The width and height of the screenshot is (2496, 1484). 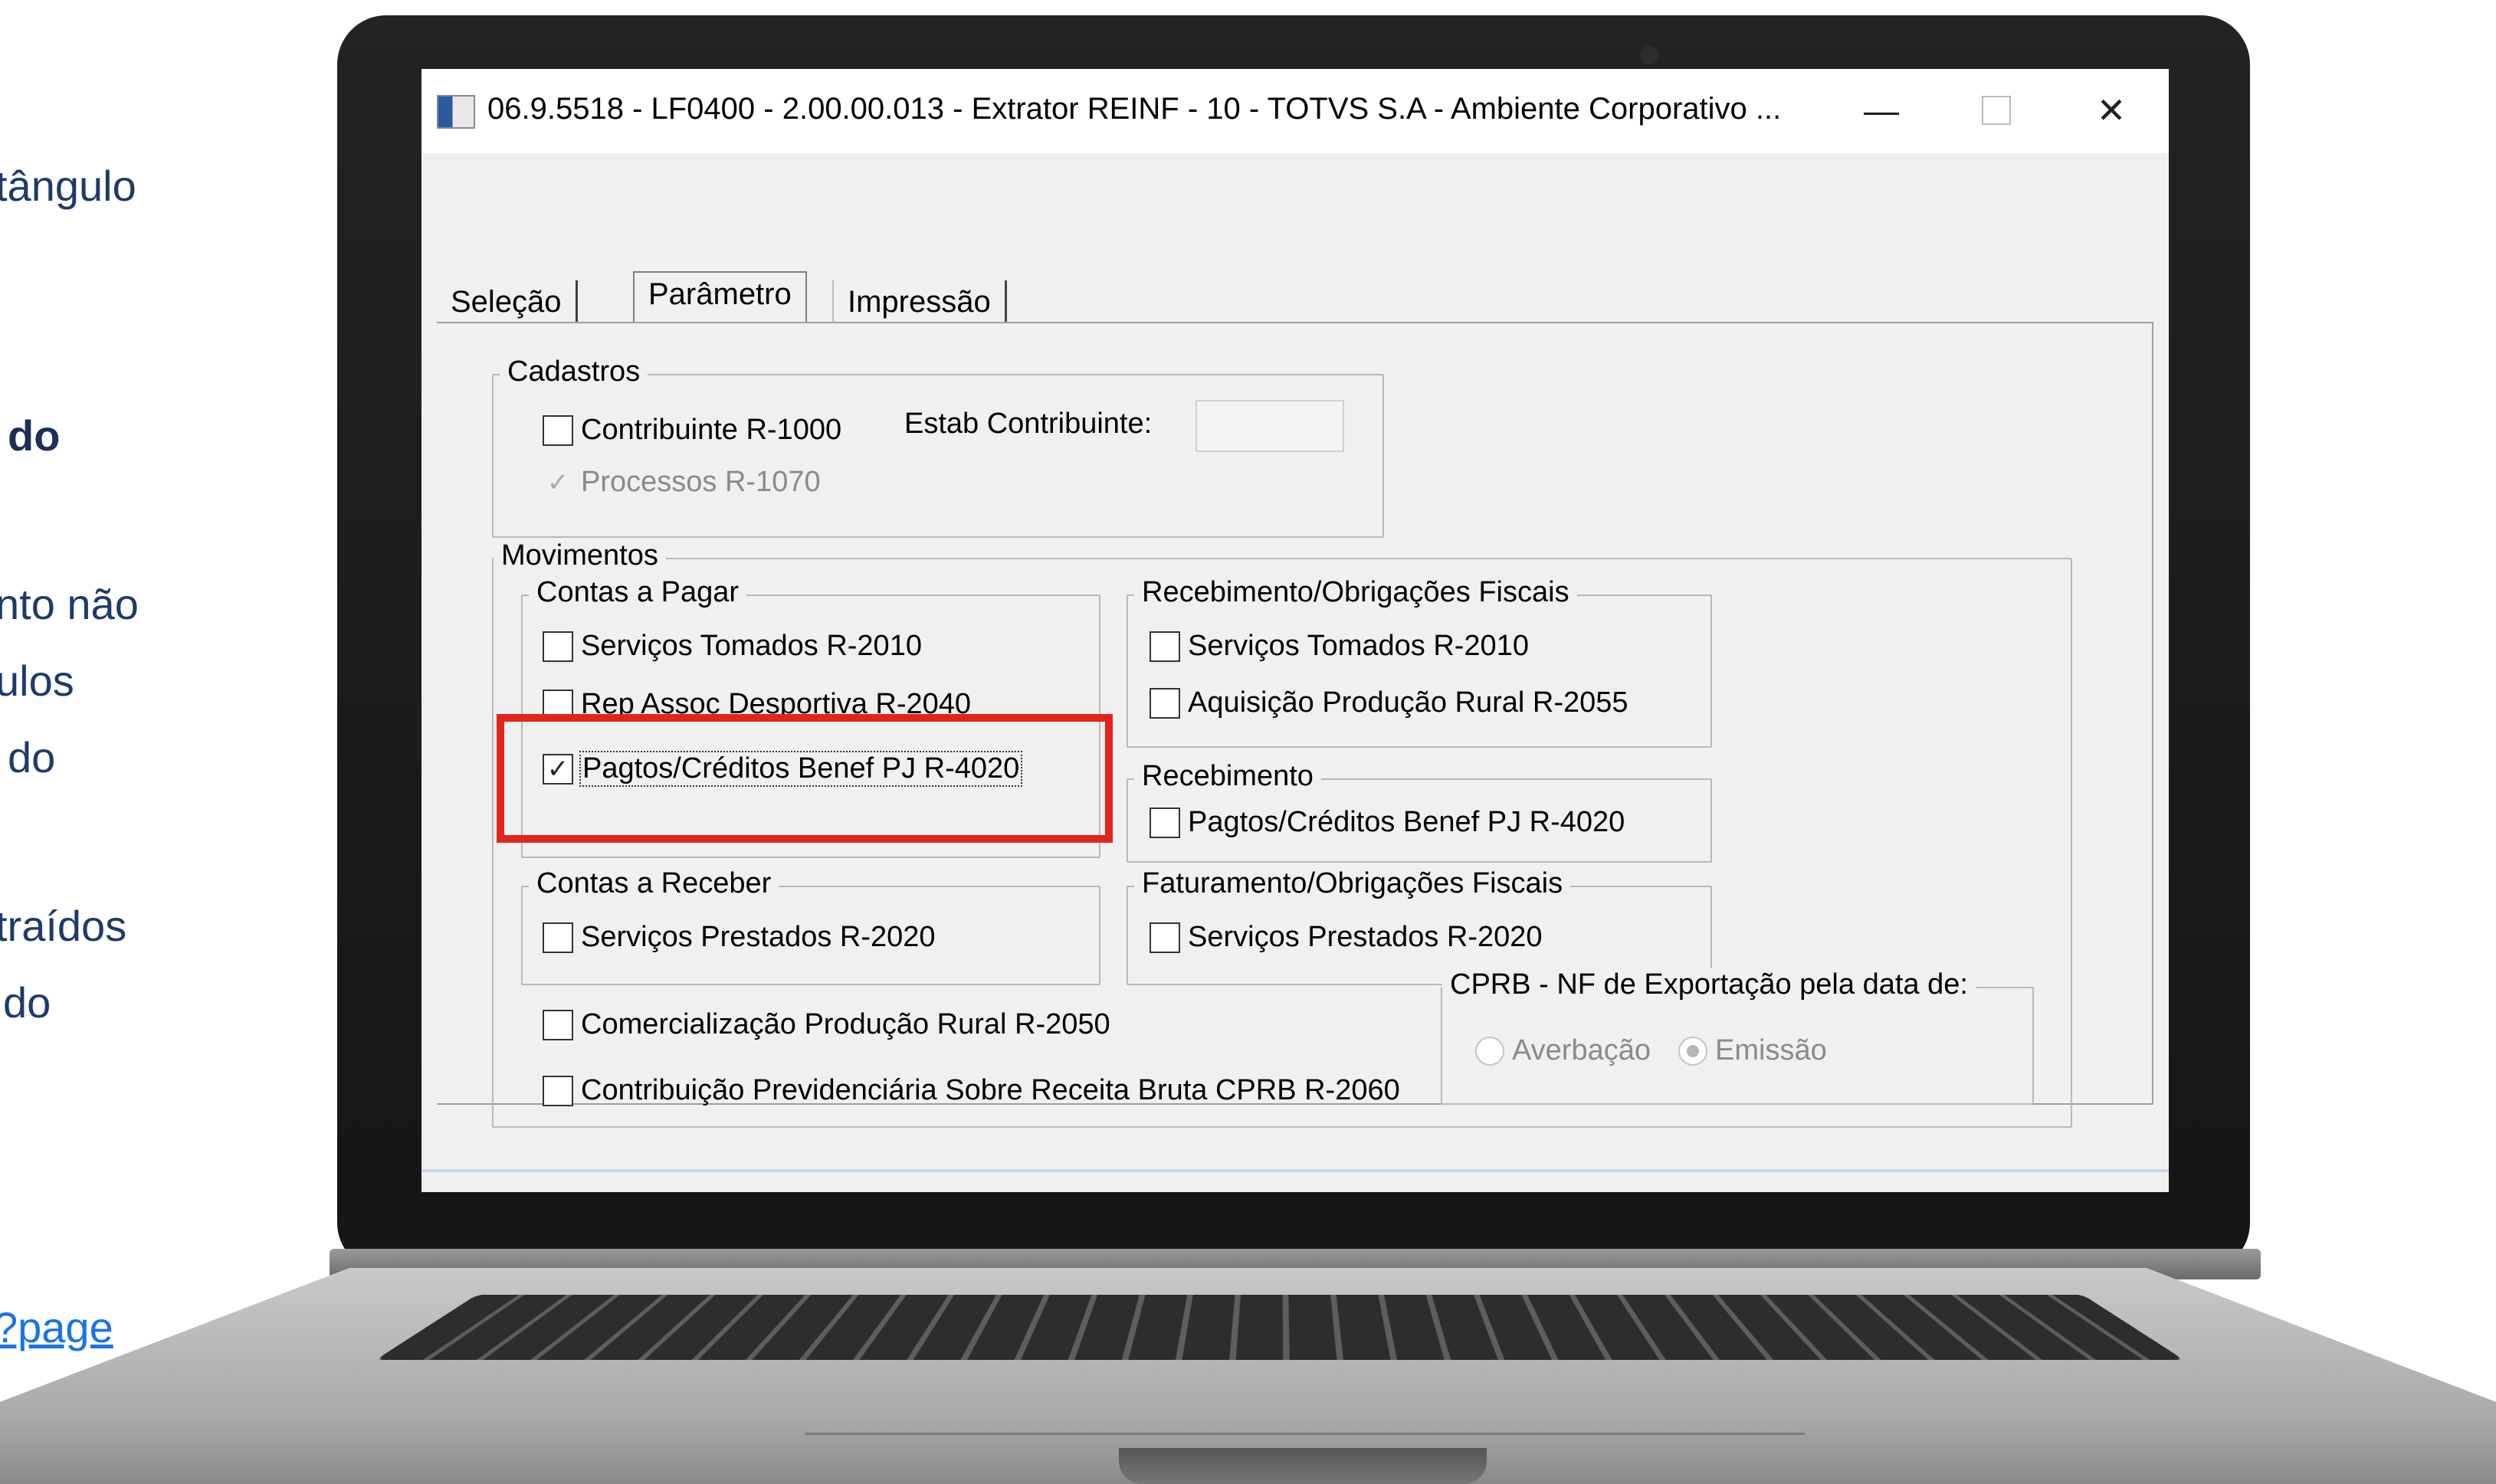 I want to click on group-legend: Recebimento/Obrigações Fiscais, so click(x=1355, y=592).